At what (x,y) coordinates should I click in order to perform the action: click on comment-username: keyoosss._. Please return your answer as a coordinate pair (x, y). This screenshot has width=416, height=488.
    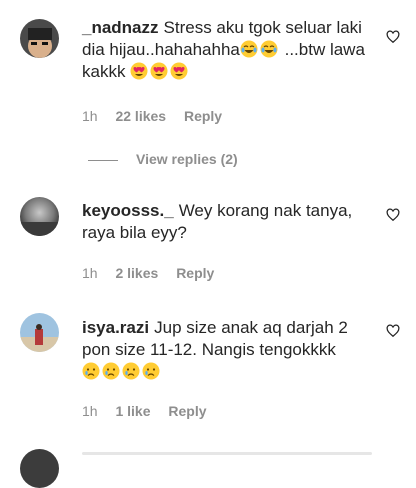
    Looking at the image, I should click on (128, 210).